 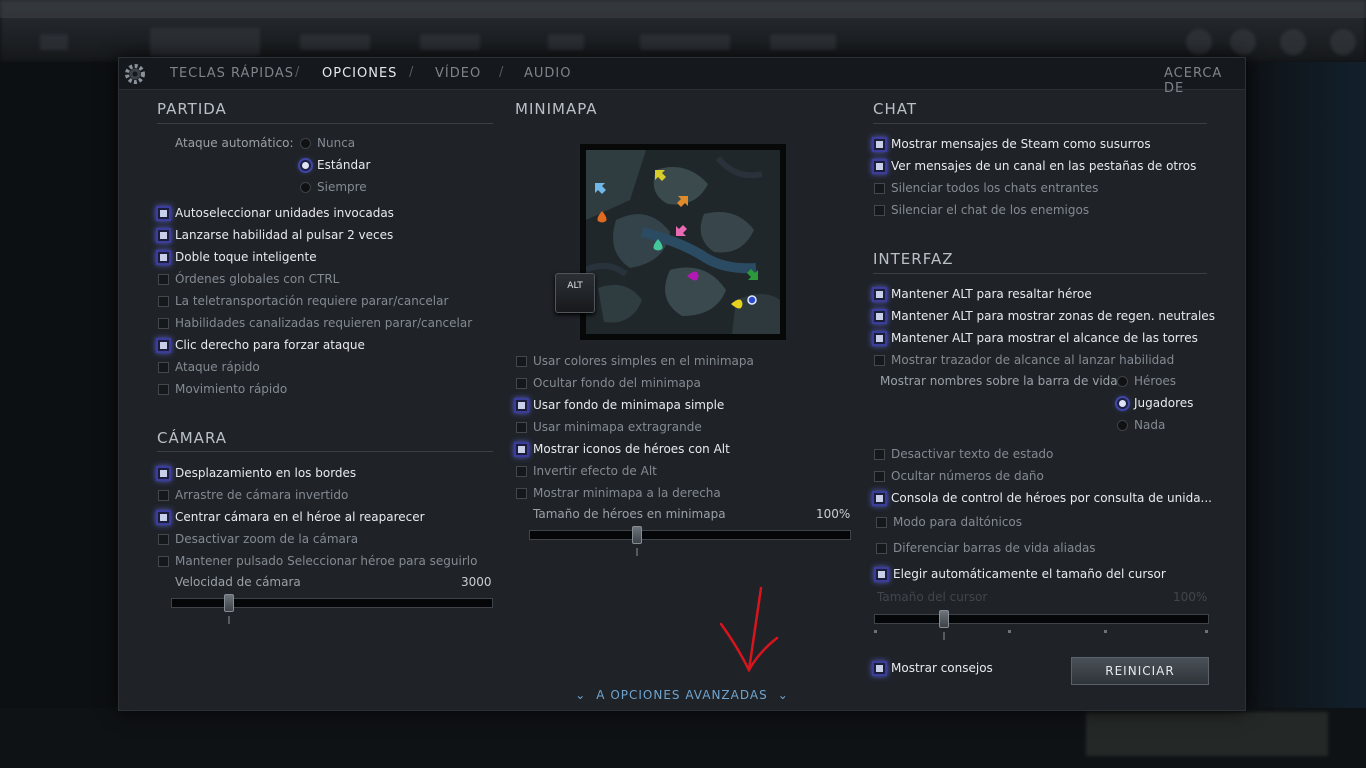 I want to click on cursor-size-slider, so click(x=1041, y=619).